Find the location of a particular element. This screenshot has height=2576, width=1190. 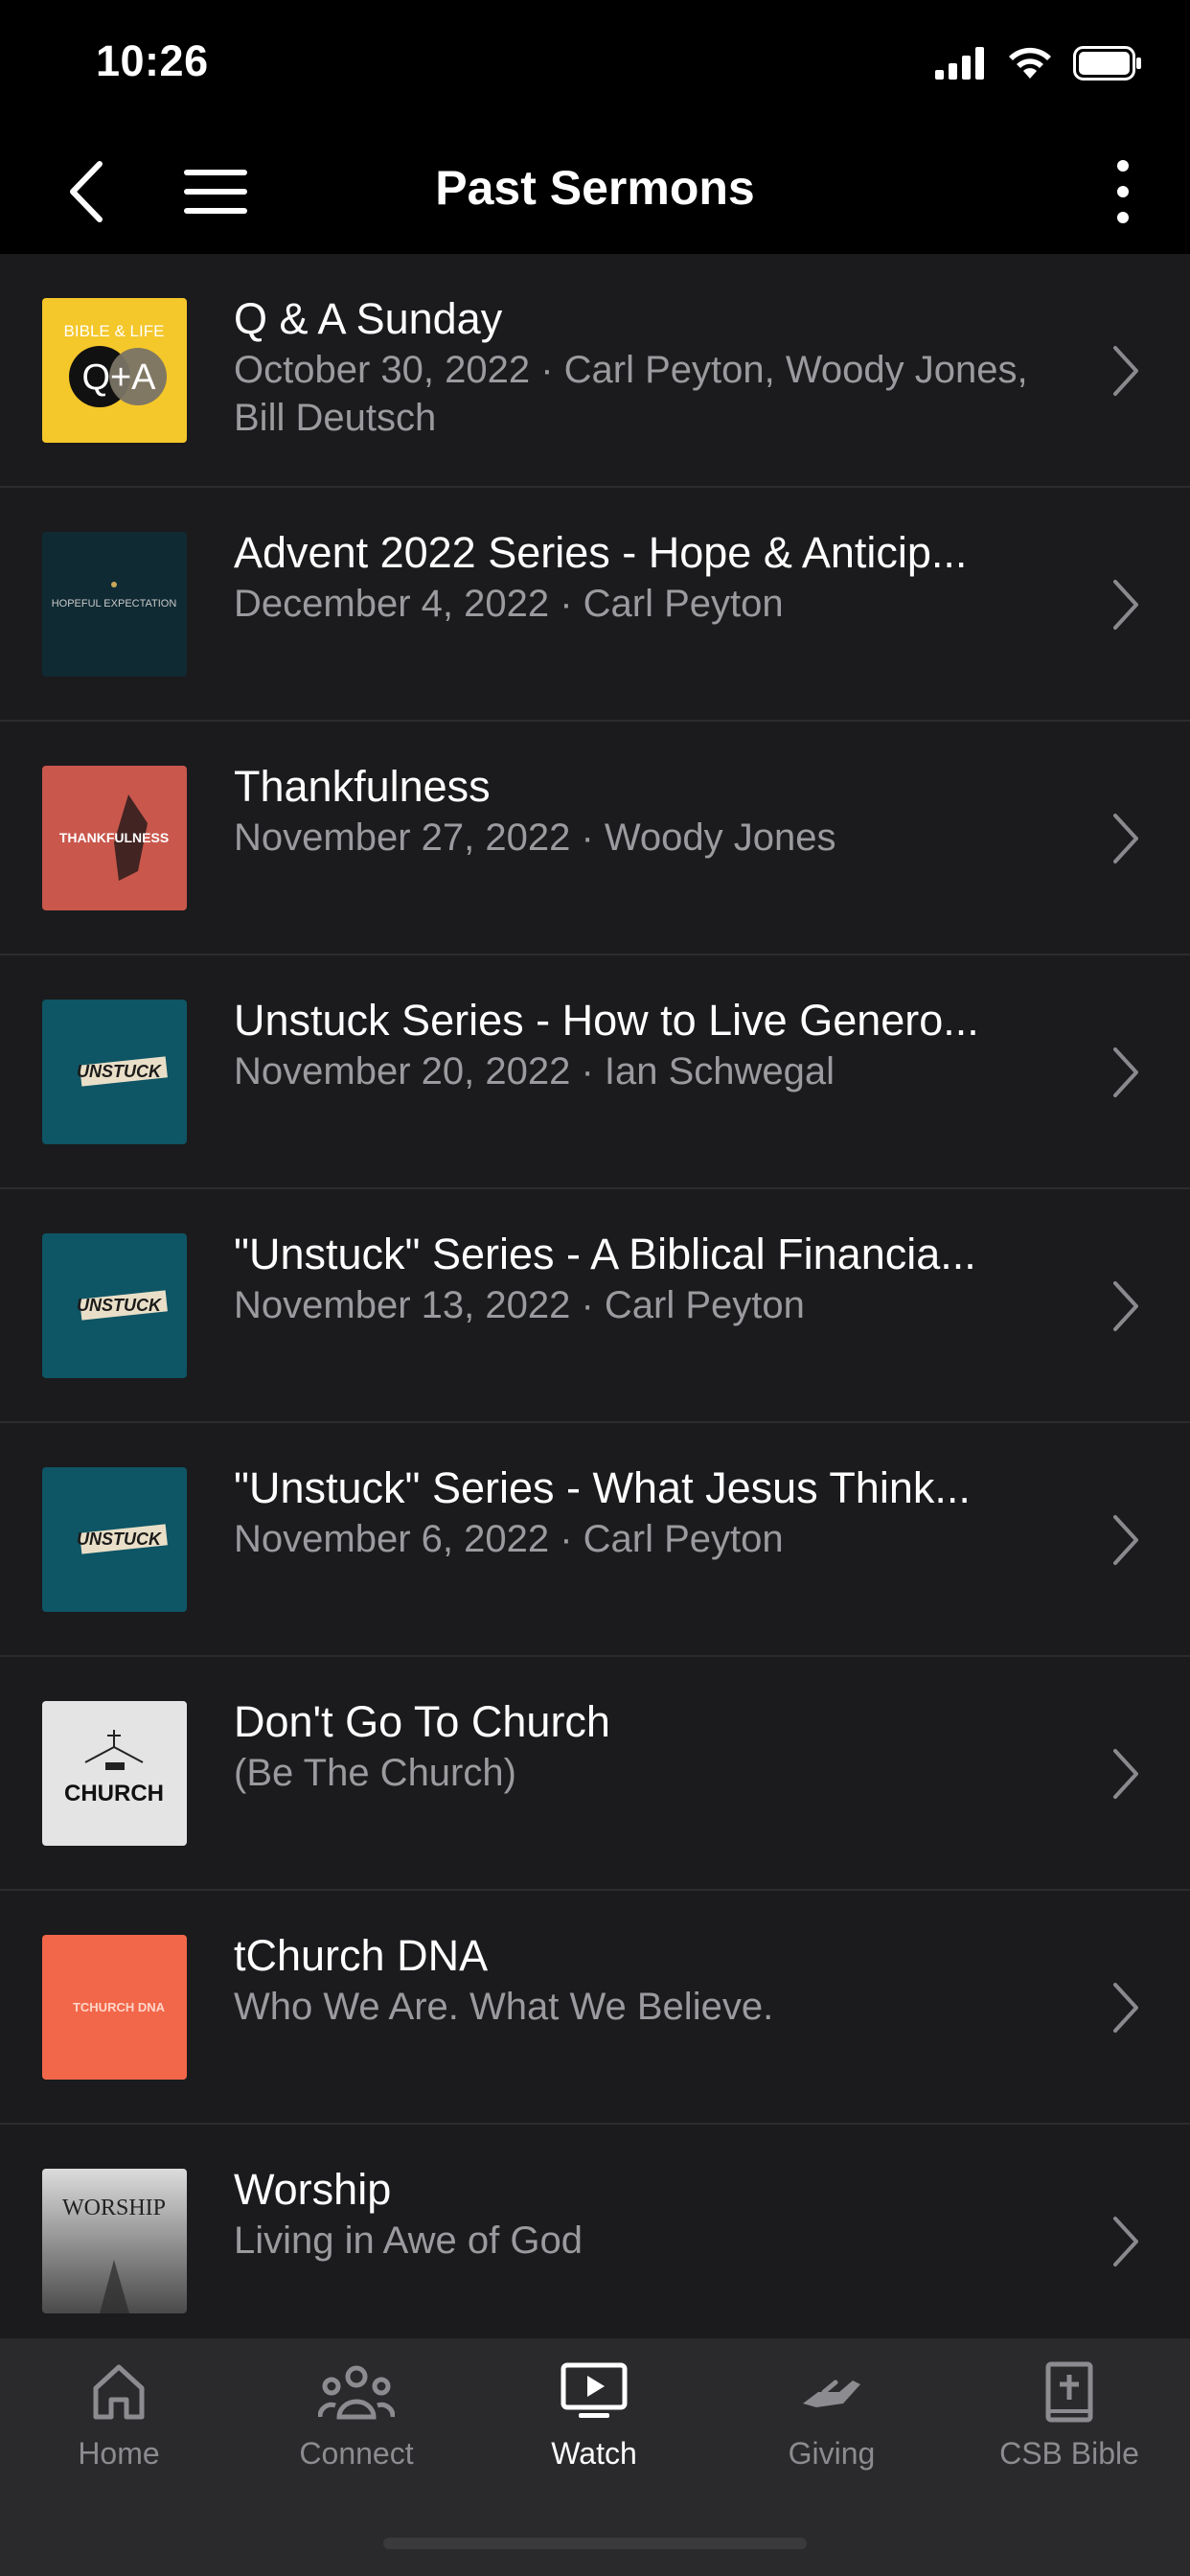

sermon-title: Thankfulness is located at coordinates (363, 786).